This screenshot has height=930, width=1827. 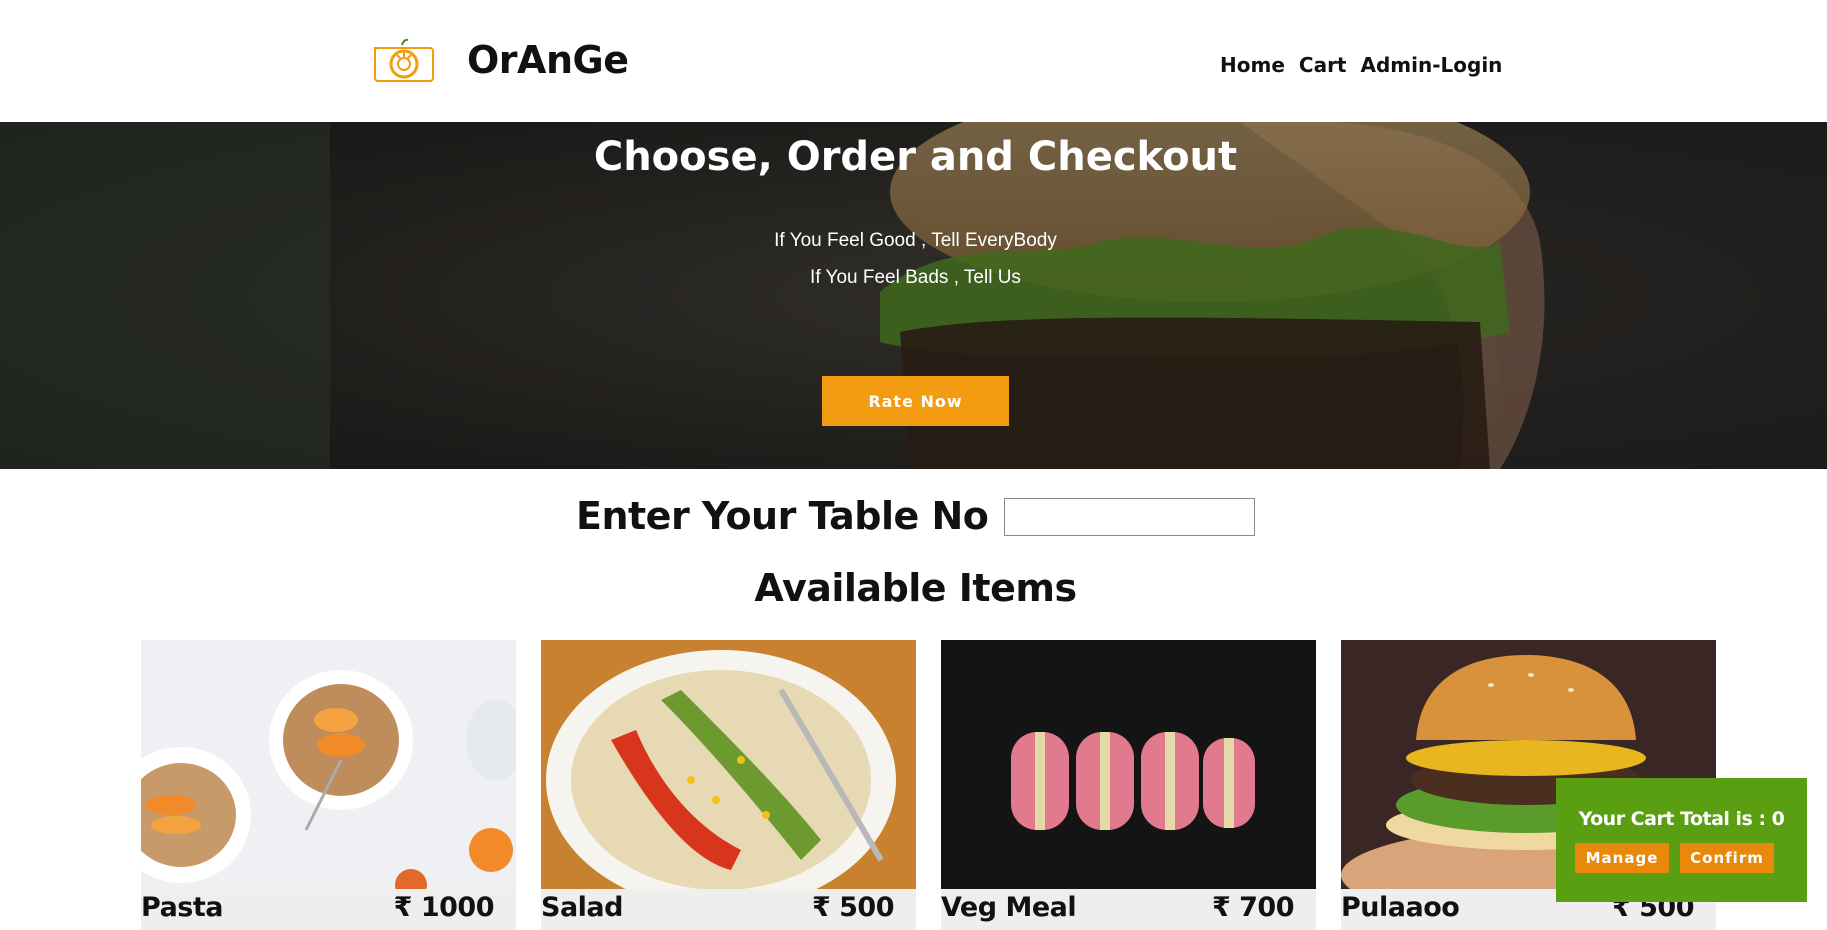 What do you see at coordinates (1727, 858) in the screenshot?
I see `confirm-order-button: Confirm` at bounding box center [1727, 858].